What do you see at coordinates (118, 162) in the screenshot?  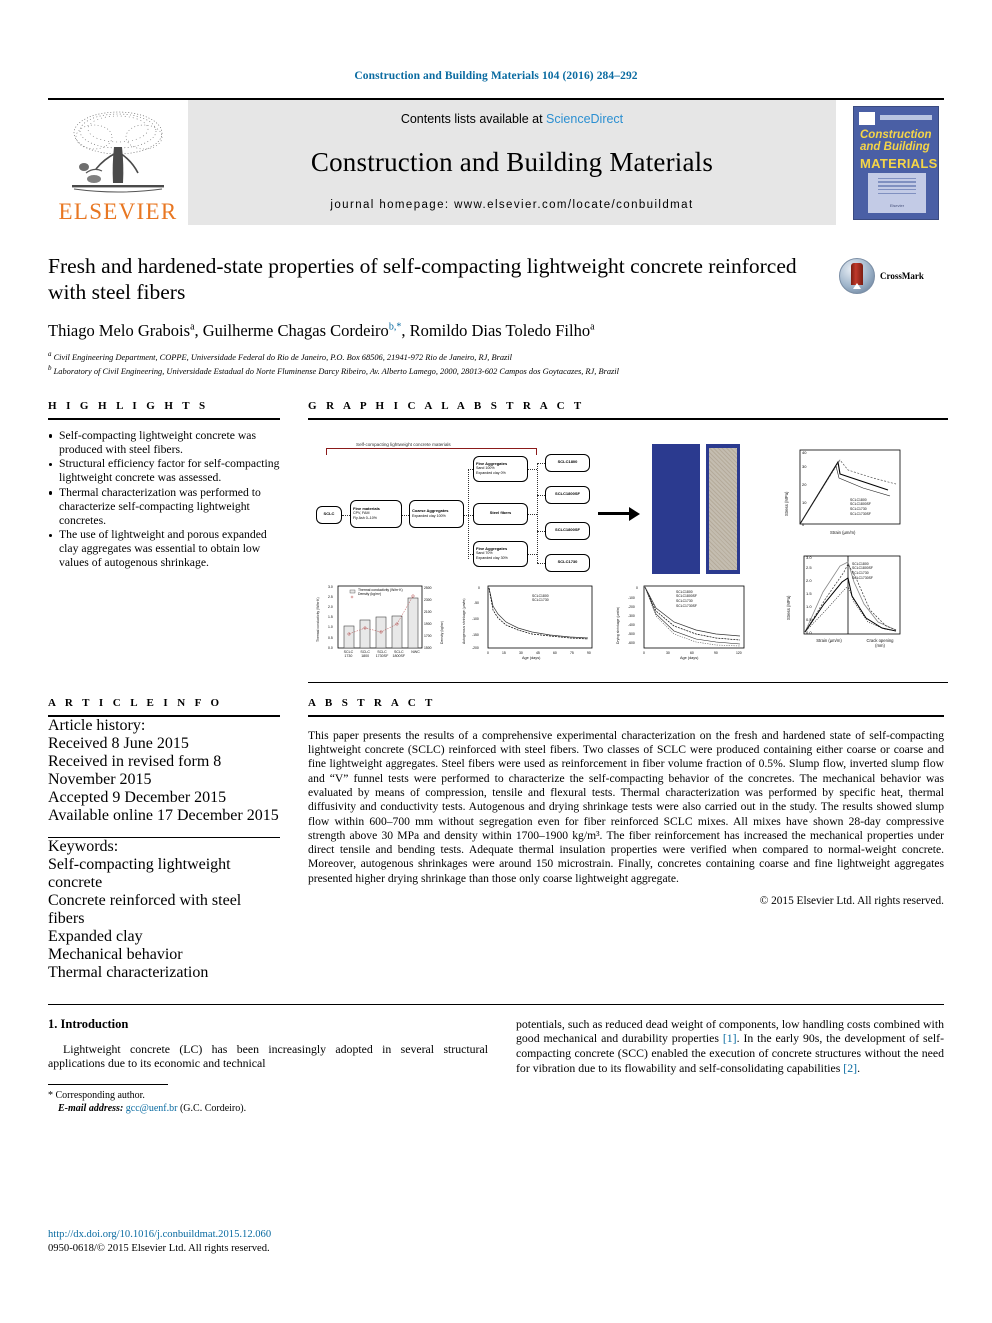 I see `elsevier-logo: ELSEVIER` at bounding box center [118, 162].